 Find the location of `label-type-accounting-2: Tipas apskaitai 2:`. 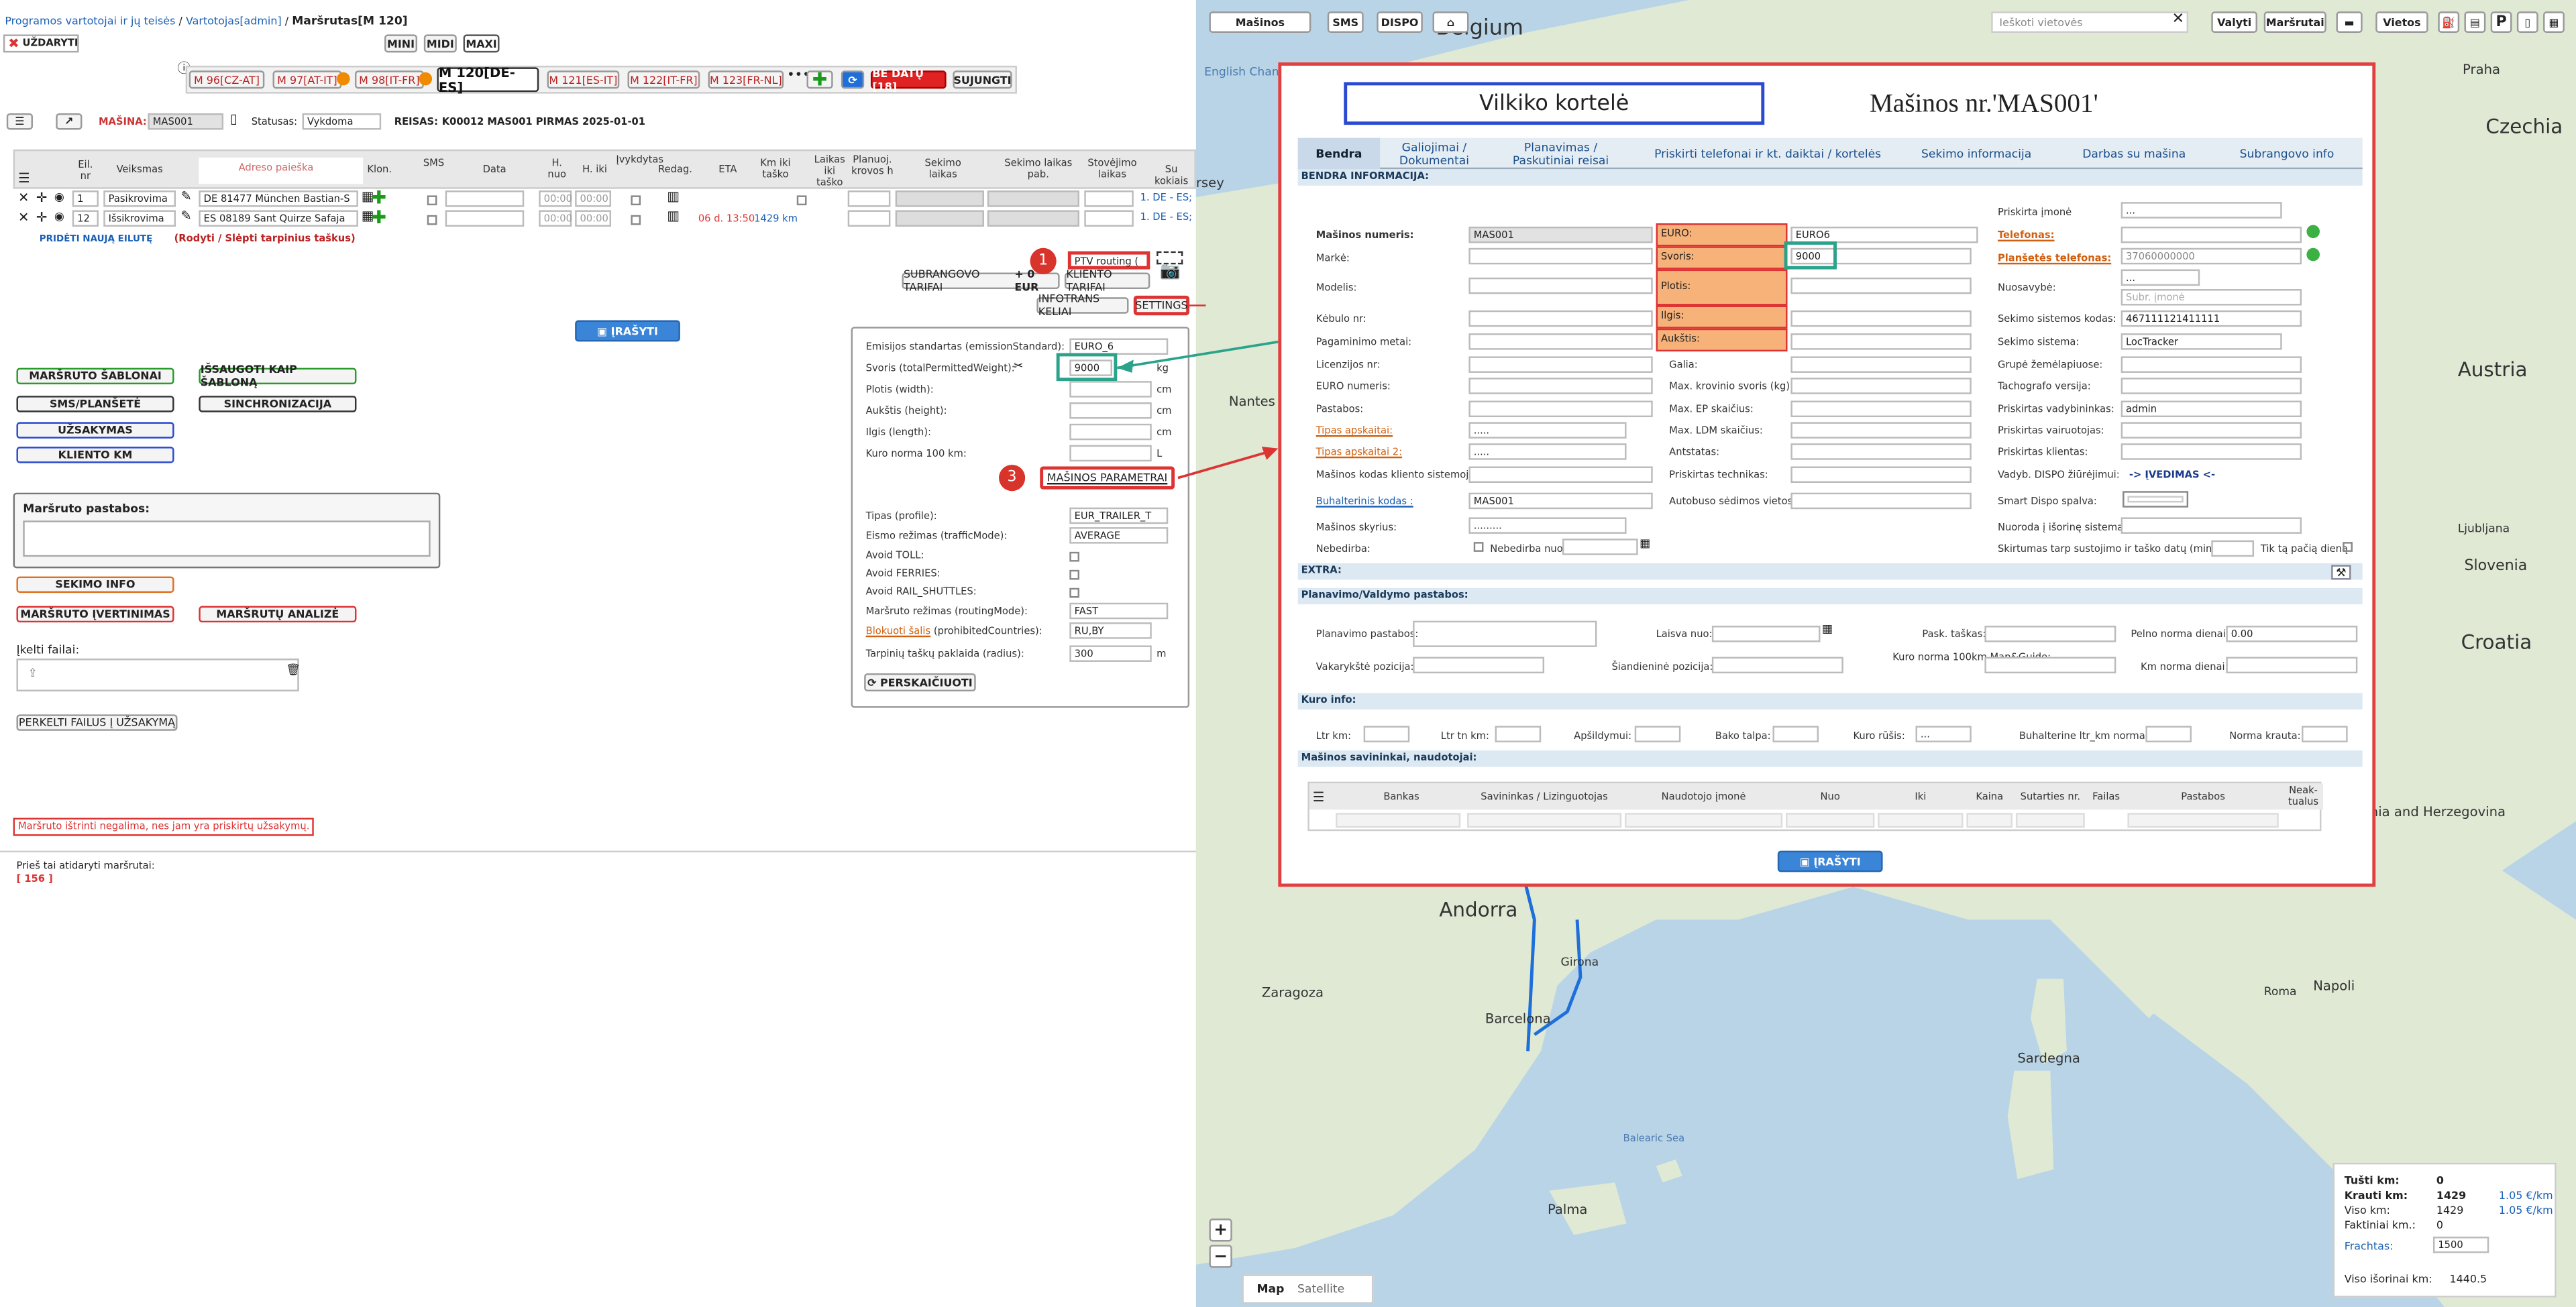

label-type-accounting-2: Tipas apskaitai 2: is located at coordinates (1359, 452).